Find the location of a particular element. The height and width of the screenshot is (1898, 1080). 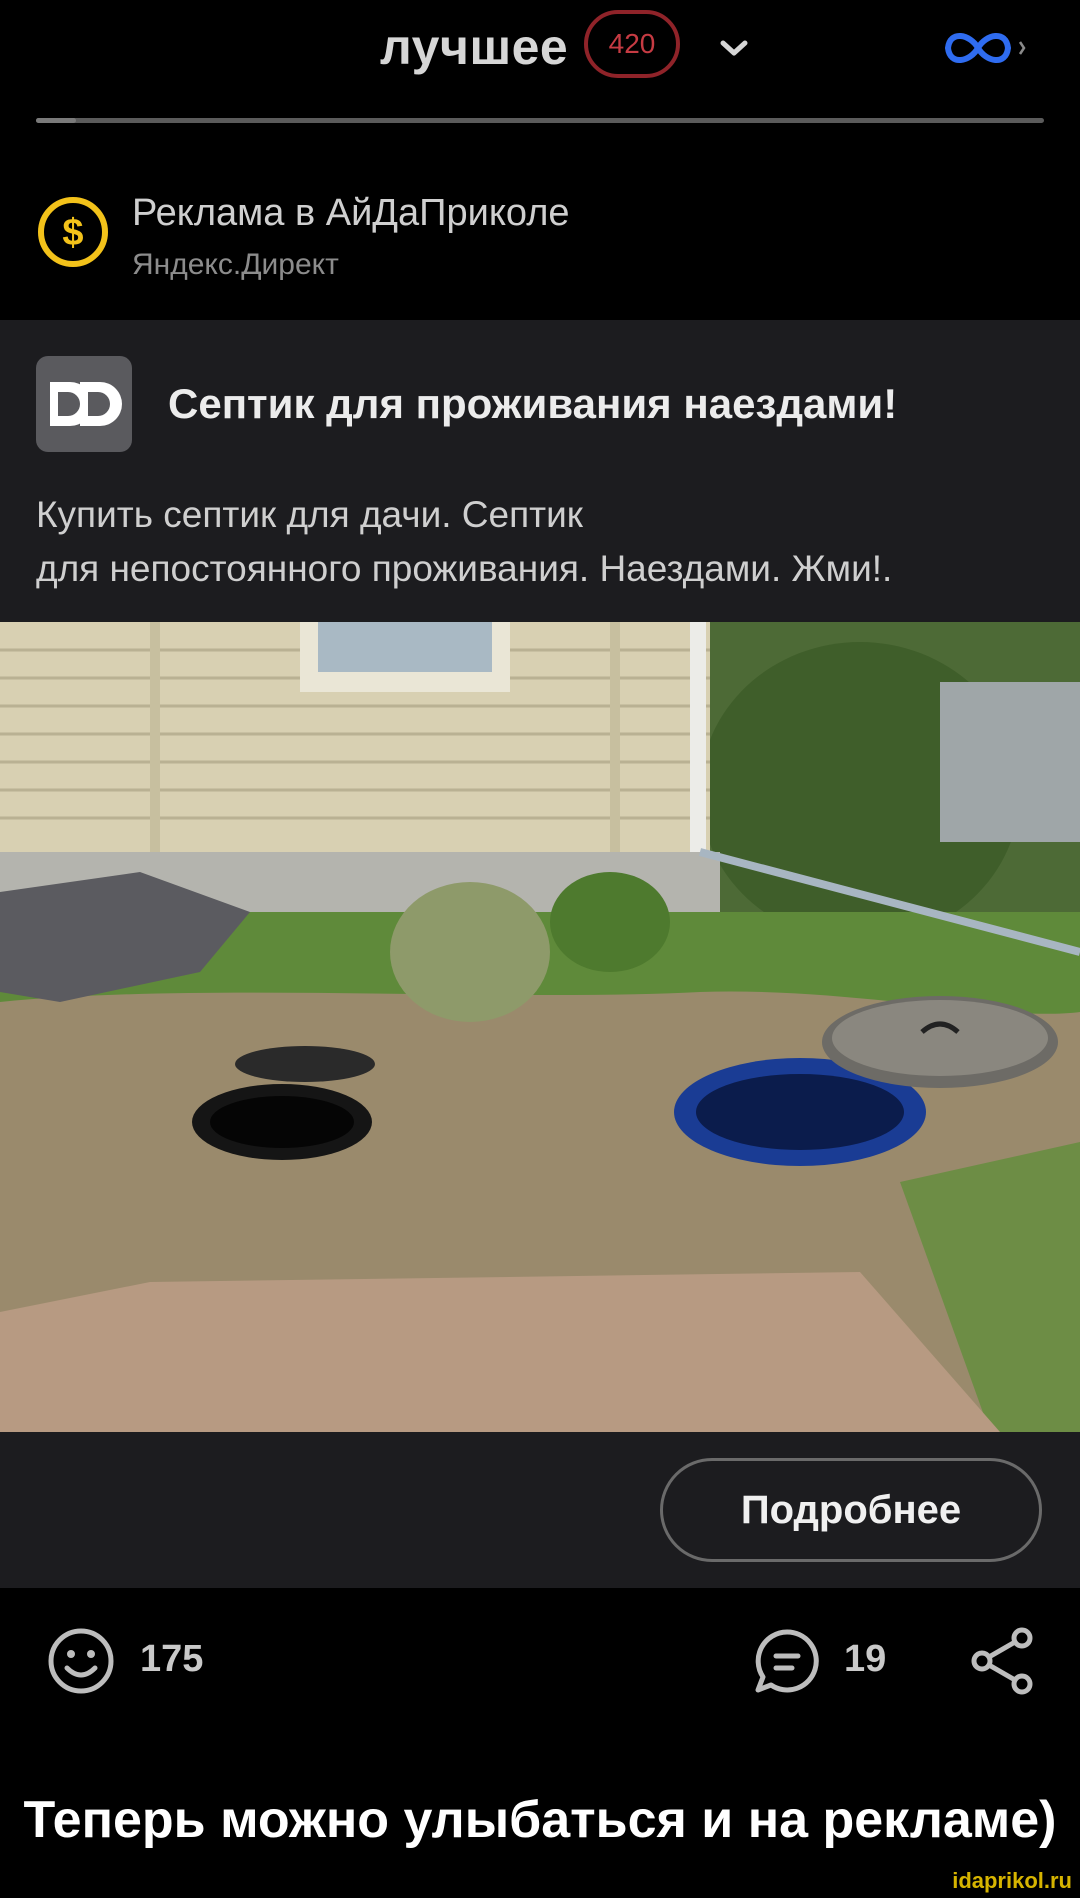

comment-count: 19 is located at coordinates (865, 1659).